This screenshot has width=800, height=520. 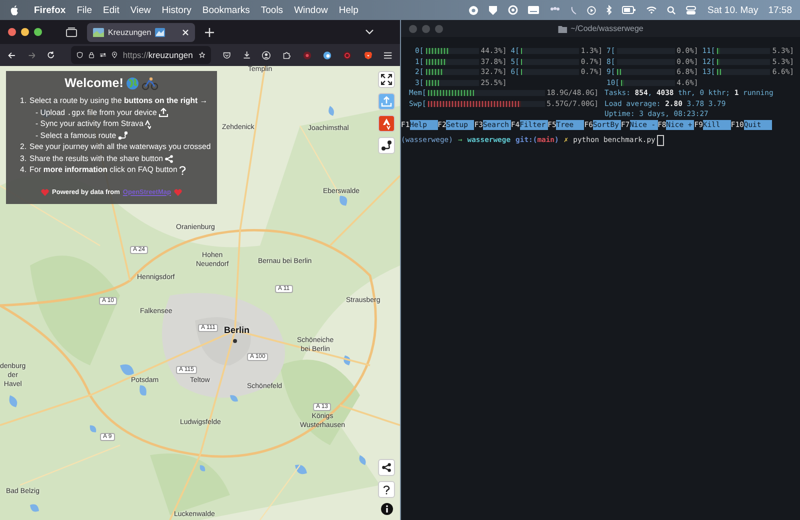 I want to click on faq-button, so click(x=386, y=489).